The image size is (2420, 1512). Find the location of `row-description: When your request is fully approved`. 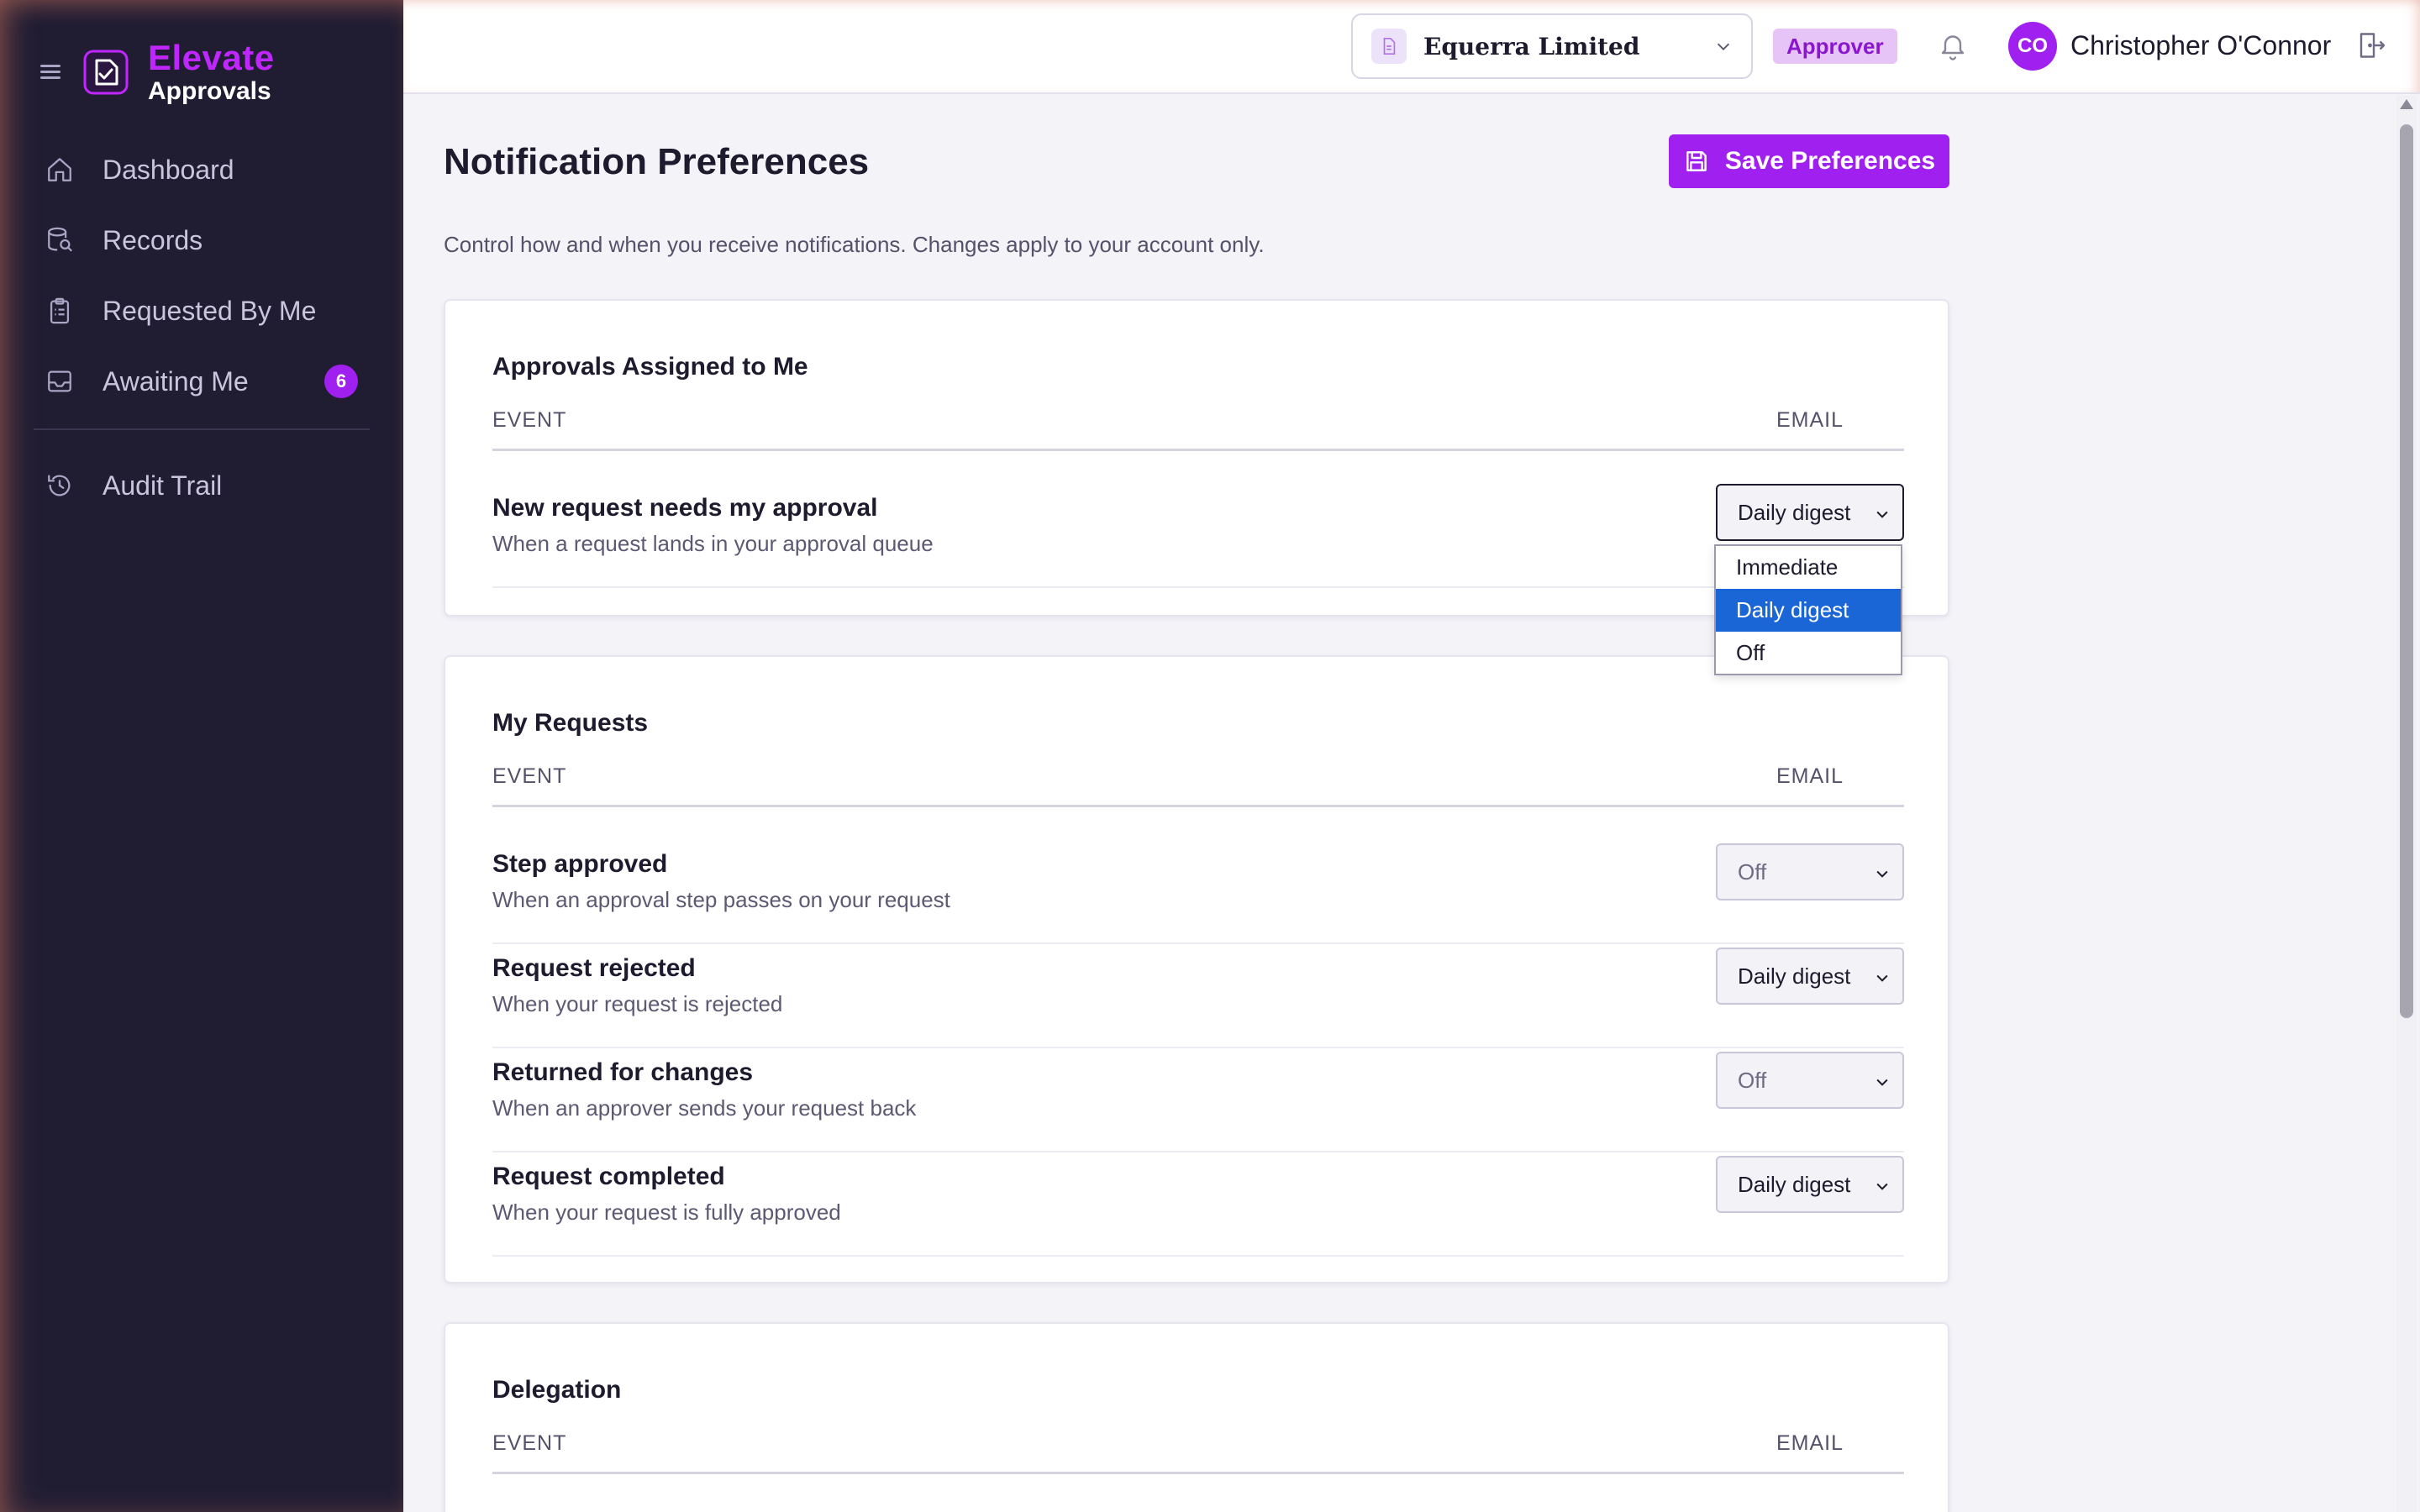

row-description: When your request is fully approved is located at coordinates (666, 1212).